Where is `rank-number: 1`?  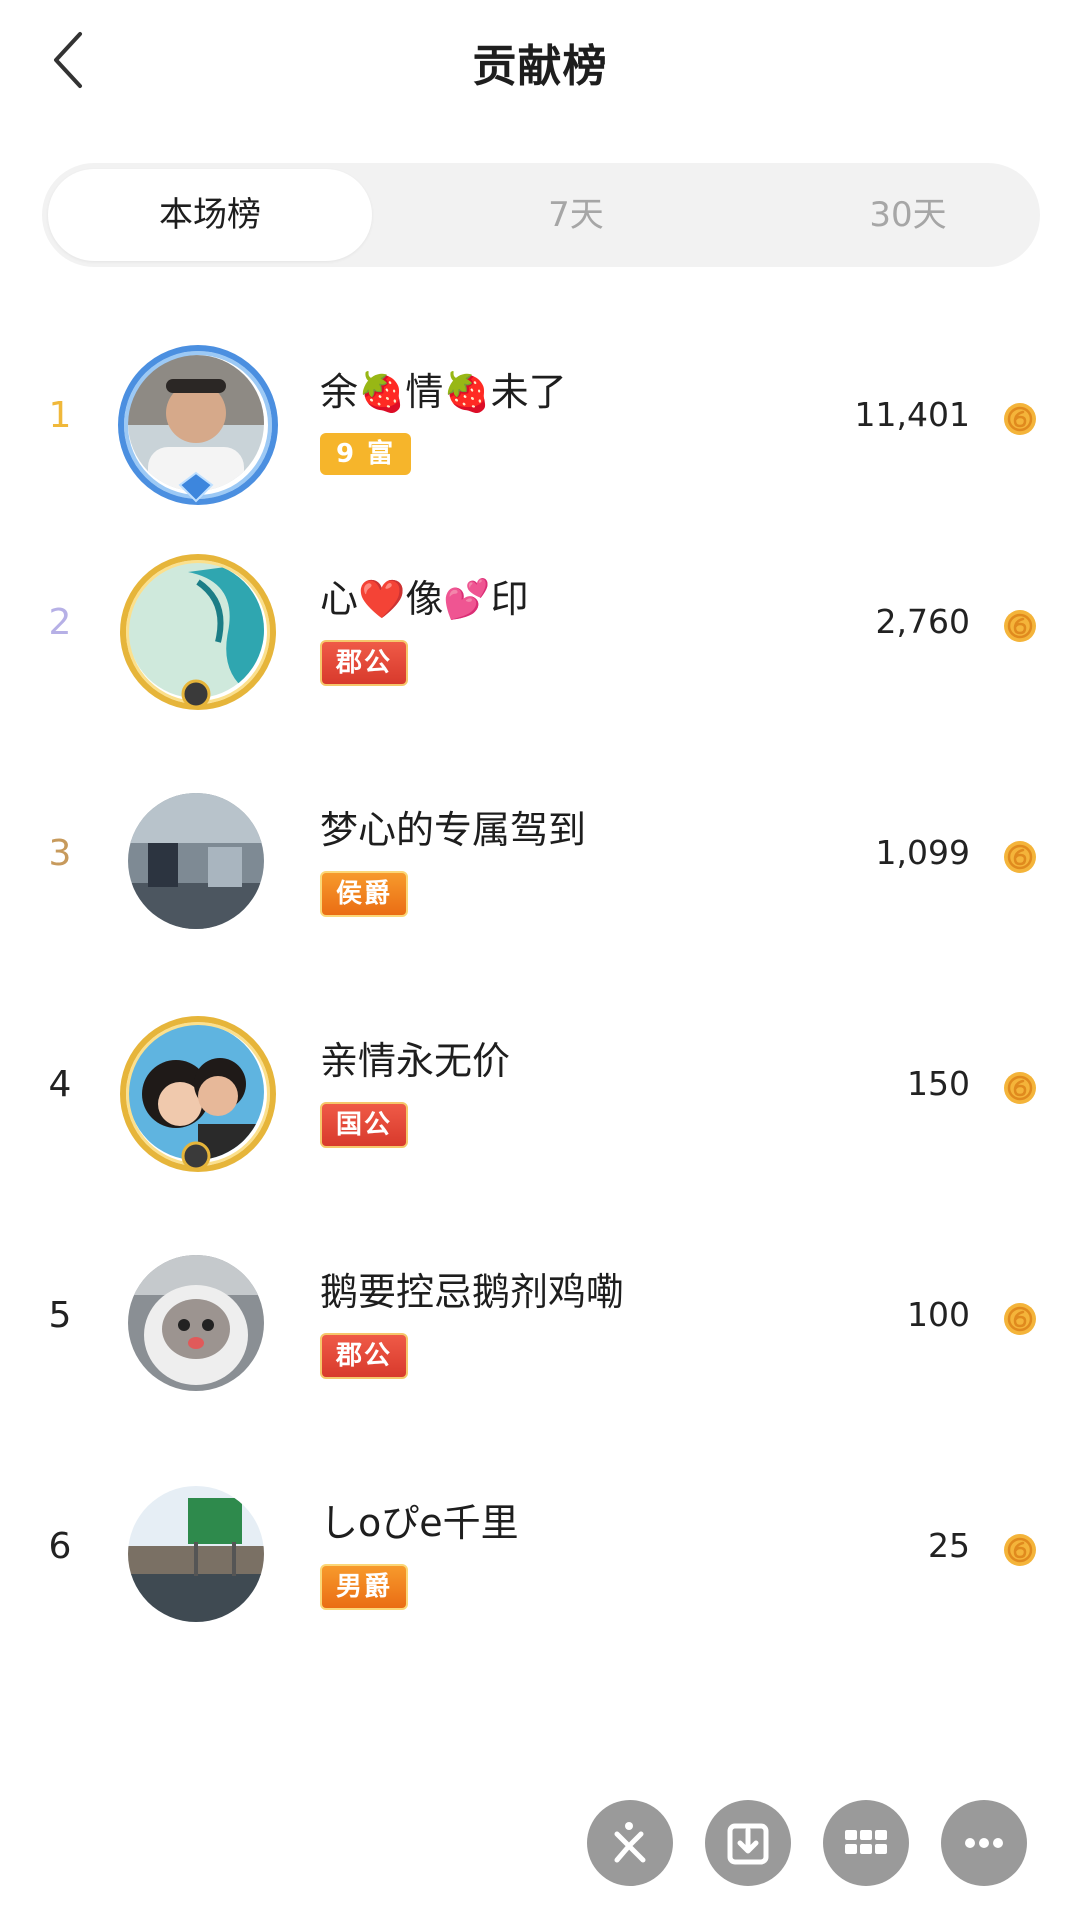 rank-number: 1 is located at coordinates (60, 415).